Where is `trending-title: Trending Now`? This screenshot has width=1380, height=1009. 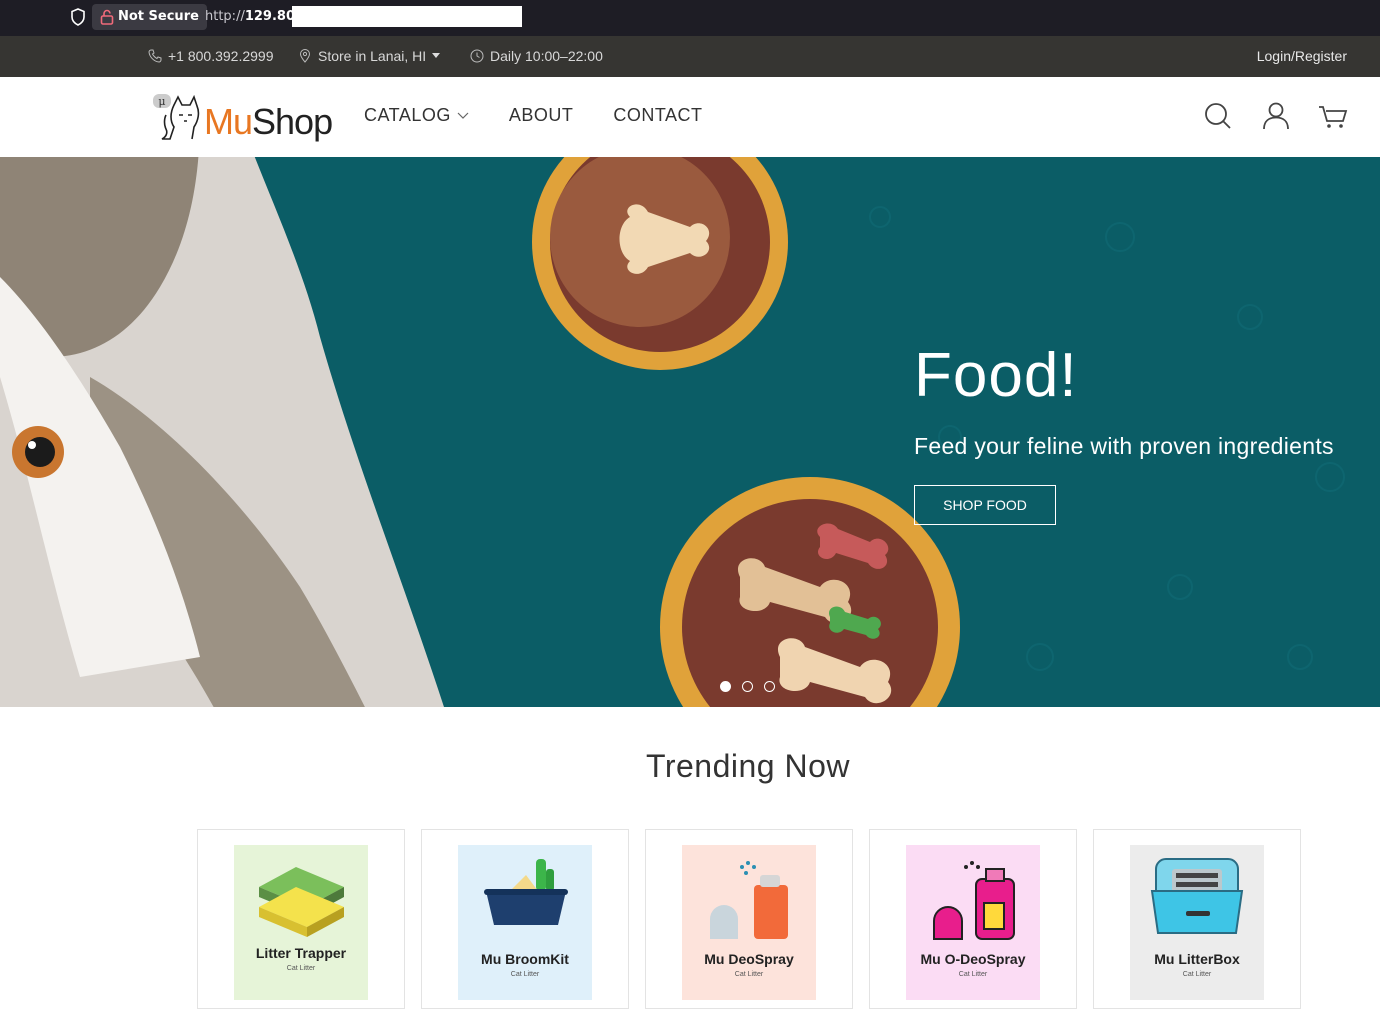 trending-title: Trending Now is located at coordinates (747, 766).